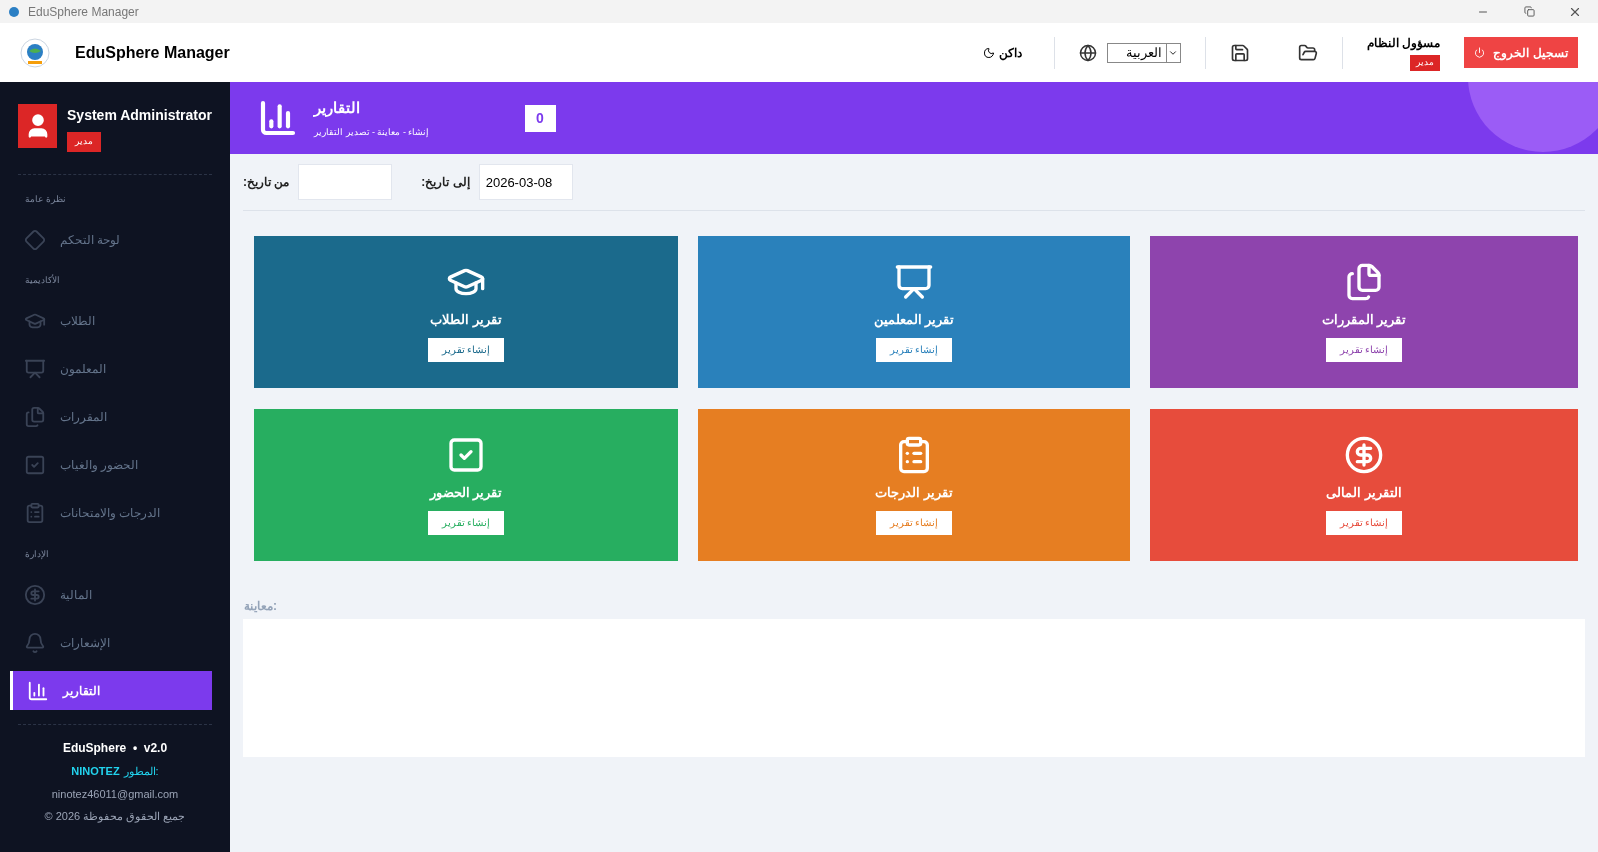 The width and height of the screenshot is (1598, 852). Describe the element at coordinates (1239, 52) in the screenshot. I see `save-icon` at that location.